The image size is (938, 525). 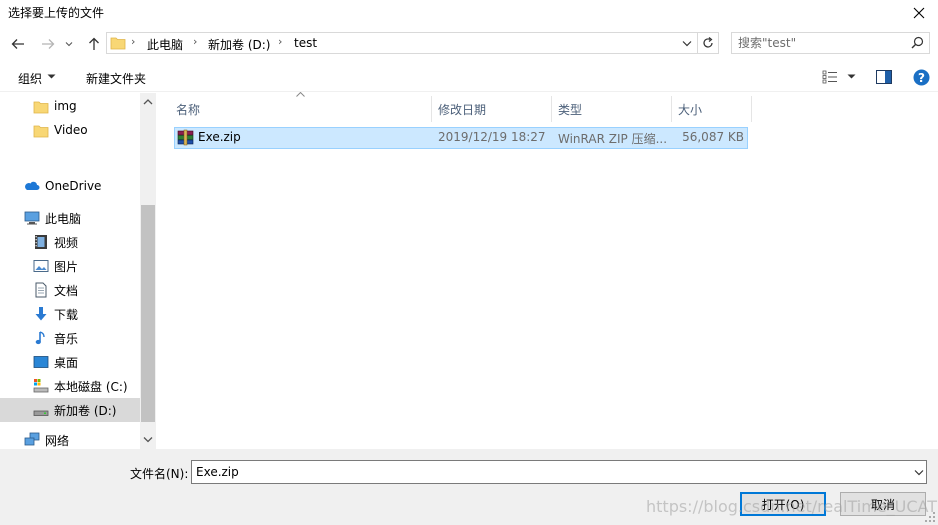 What do you see at coordinates (41, 314) in the screenshot?
I see `downloads-icon` at bounding box center [41, 314].